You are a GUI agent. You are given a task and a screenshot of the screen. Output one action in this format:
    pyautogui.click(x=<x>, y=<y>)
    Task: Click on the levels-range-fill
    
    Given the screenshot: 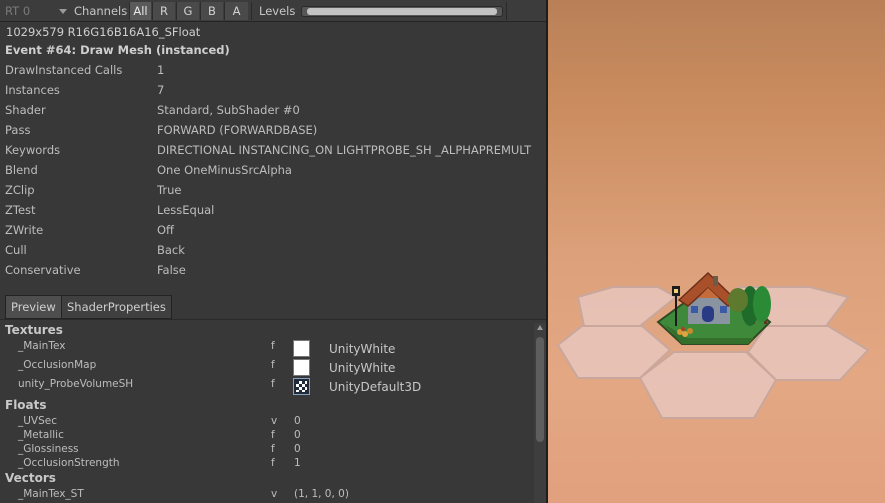 What is the action you would take?
    pyautogui.click(x=402, y=11)
    